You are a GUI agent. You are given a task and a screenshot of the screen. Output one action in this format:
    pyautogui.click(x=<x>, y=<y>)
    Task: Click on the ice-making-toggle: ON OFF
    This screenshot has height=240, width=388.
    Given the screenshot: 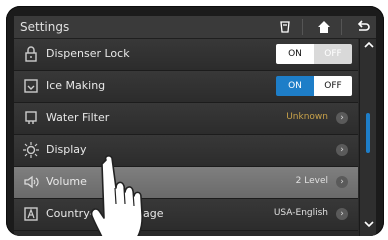 What is the action you would take?
    pyautogui.click(x=314, y=86)
    